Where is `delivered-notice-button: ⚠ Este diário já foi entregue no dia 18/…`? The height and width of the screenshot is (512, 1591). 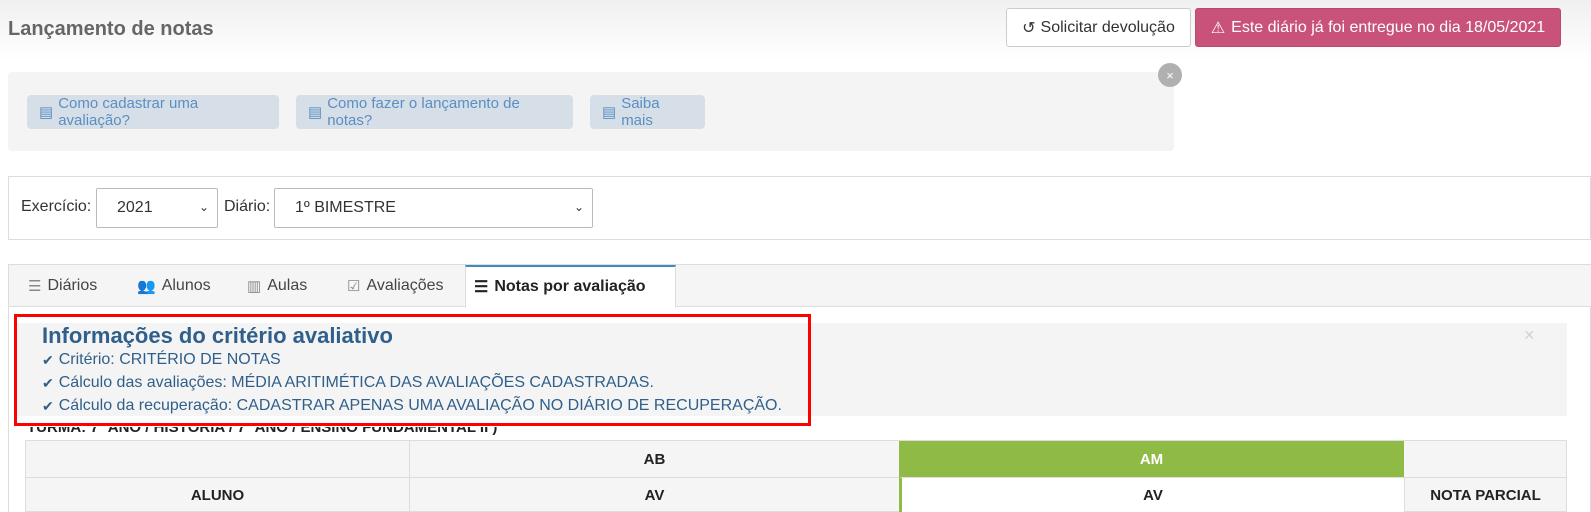
delivered-notice-button: ⚠ Este diário já foi entregue no dia 18/… is located at coordinates (1378, 27).